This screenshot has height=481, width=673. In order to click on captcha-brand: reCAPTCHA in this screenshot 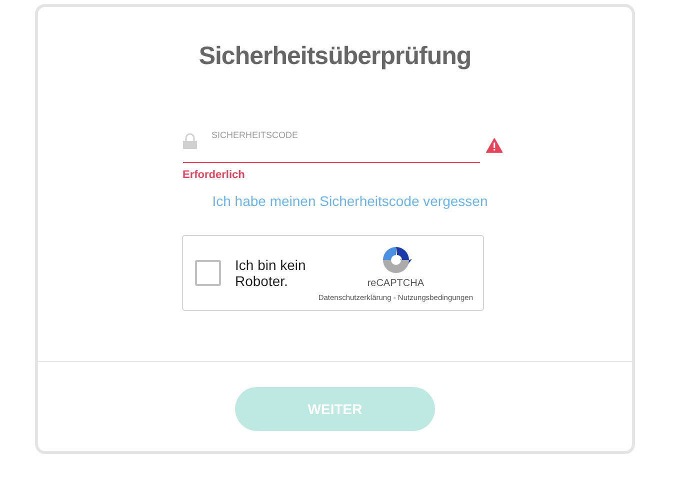, I will do `click(395, 283)`.